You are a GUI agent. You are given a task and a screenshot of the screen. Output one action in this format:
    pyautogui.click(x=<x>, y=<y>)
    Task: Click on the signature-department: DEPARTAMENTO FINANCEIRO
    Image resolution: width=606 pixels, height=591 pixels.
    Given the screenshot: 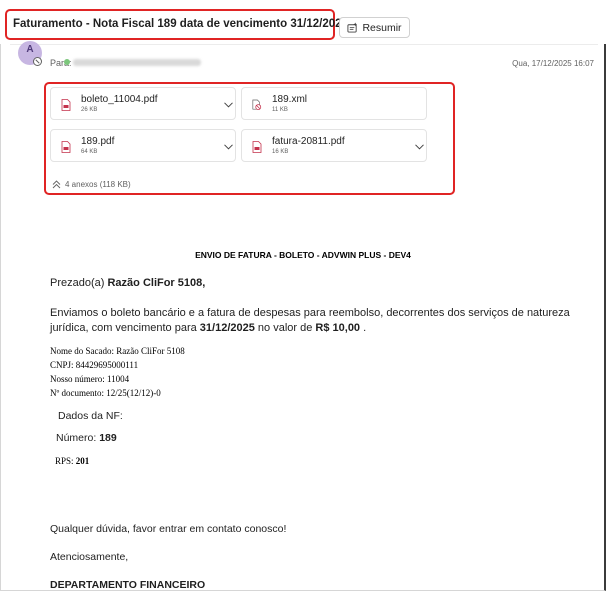 What is the action you would take?
    pyautogui.click(x=128, y=585)
    